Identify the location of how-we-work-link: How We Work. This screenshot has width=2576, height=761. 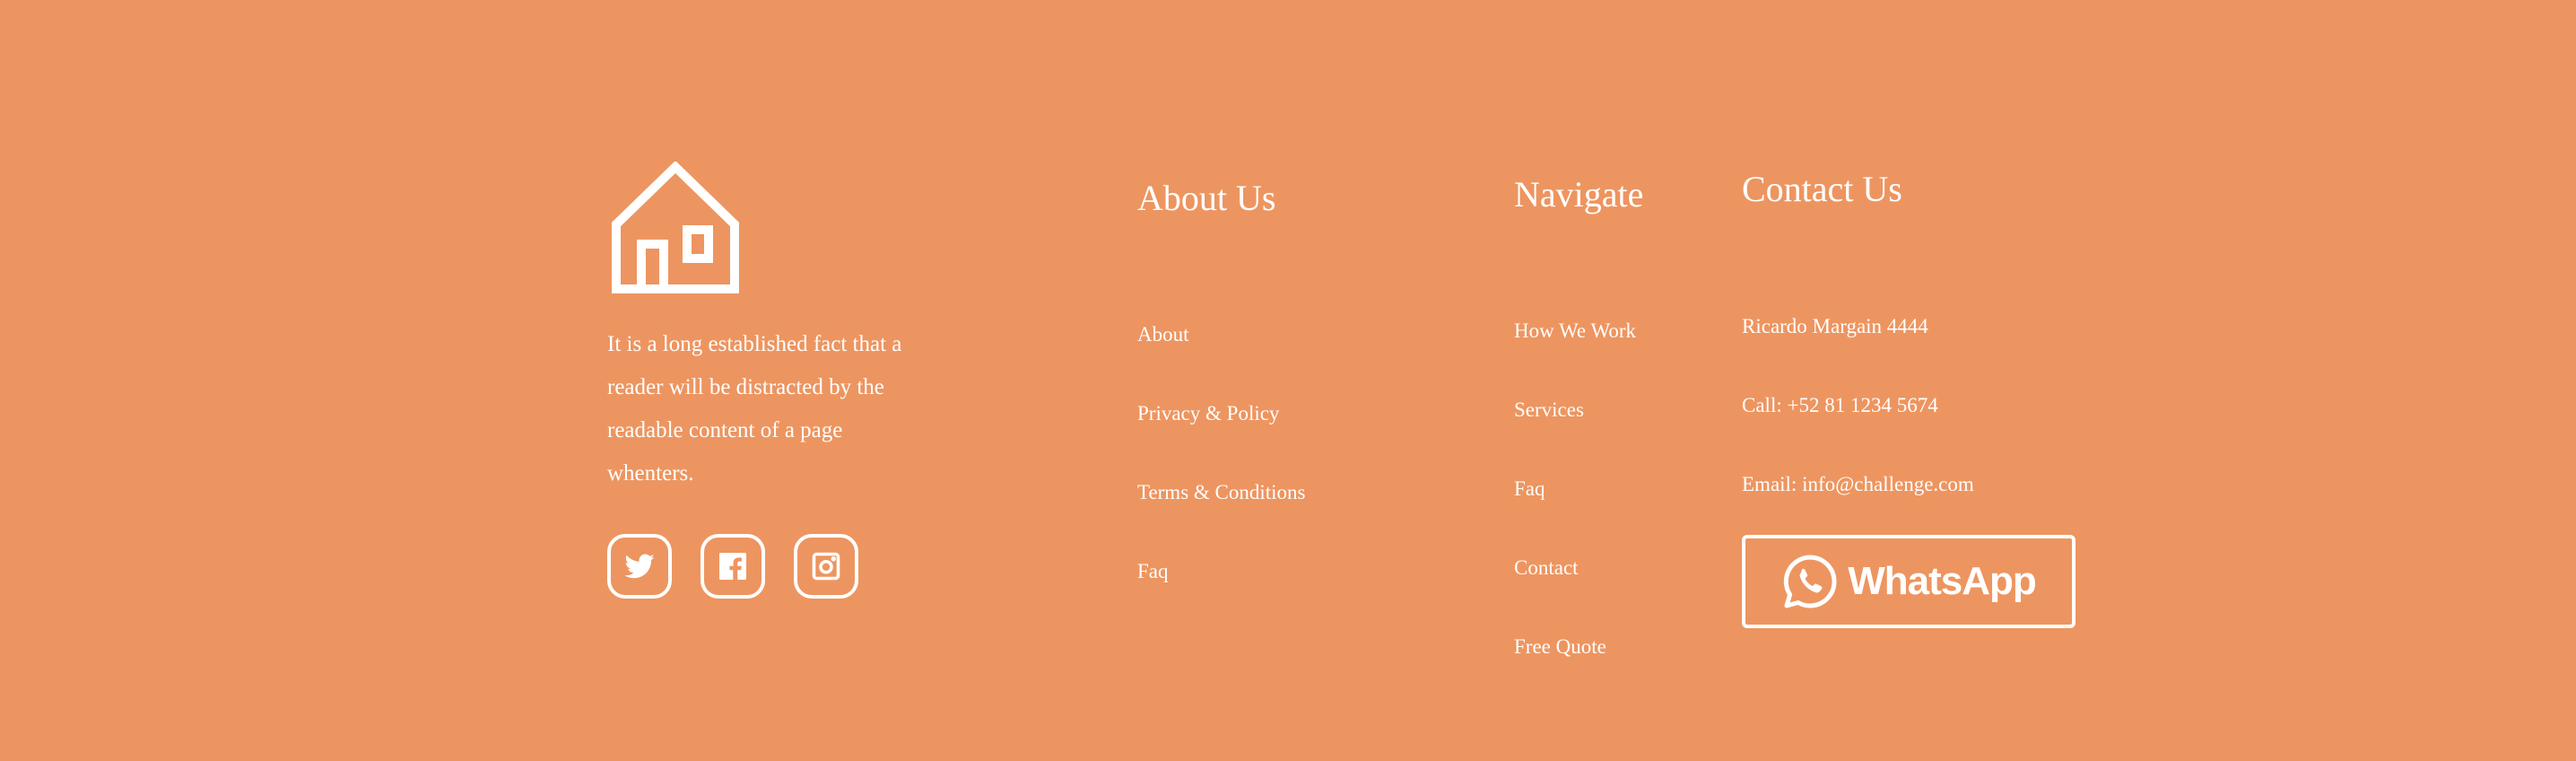
(1575, 331).